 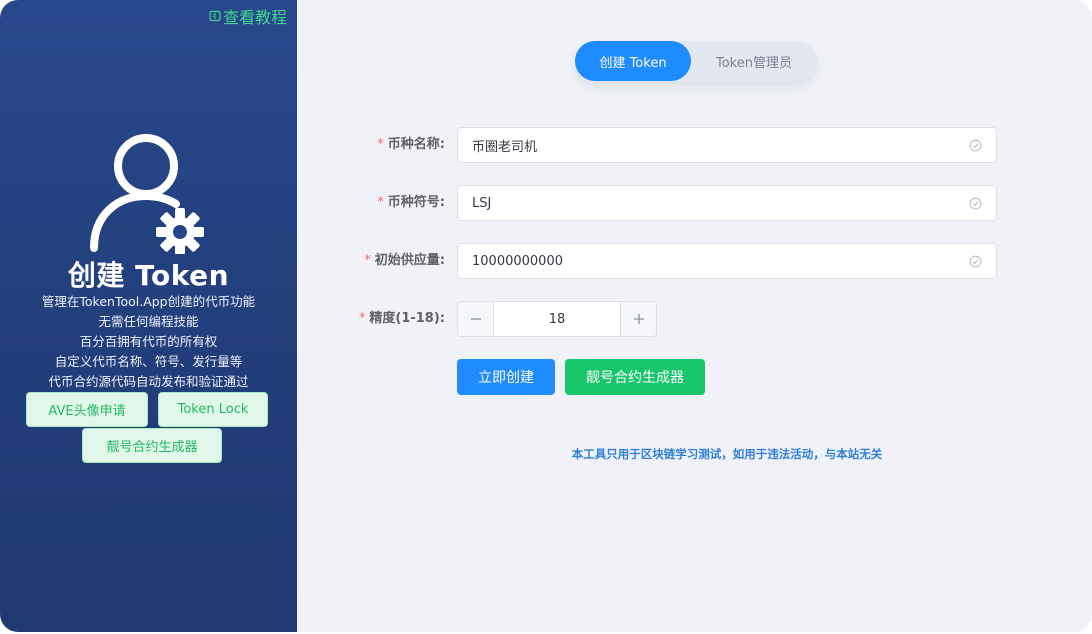 What do you see at coordinates (148, 361) in the screenshot?
I see `feature-item: 自定义代币名称、符号、发行量等` at bounding box center [148, 361].